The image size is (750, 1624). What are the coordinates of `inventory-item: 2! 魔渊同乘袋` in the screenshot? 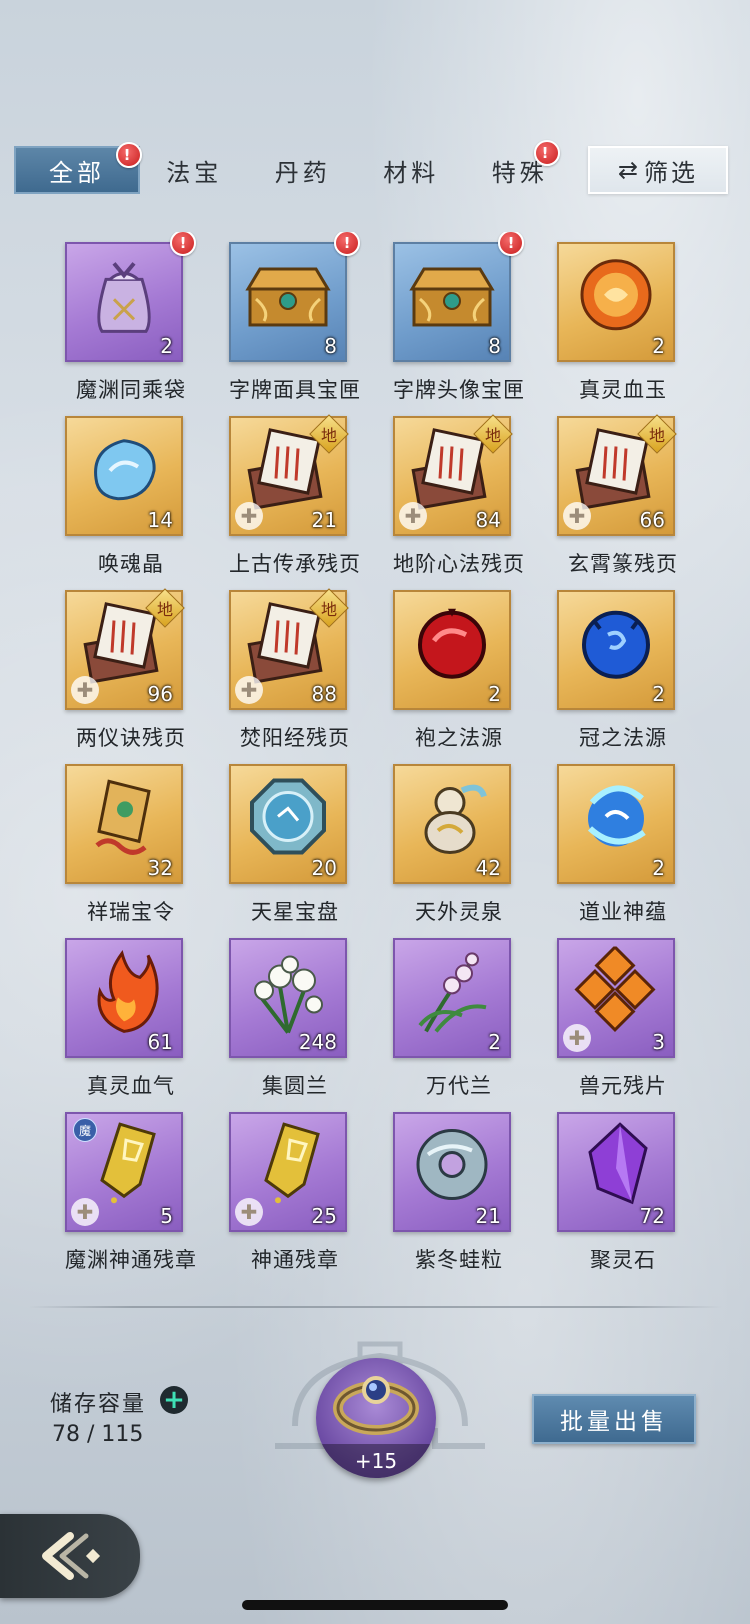 It's located at (131, 318).